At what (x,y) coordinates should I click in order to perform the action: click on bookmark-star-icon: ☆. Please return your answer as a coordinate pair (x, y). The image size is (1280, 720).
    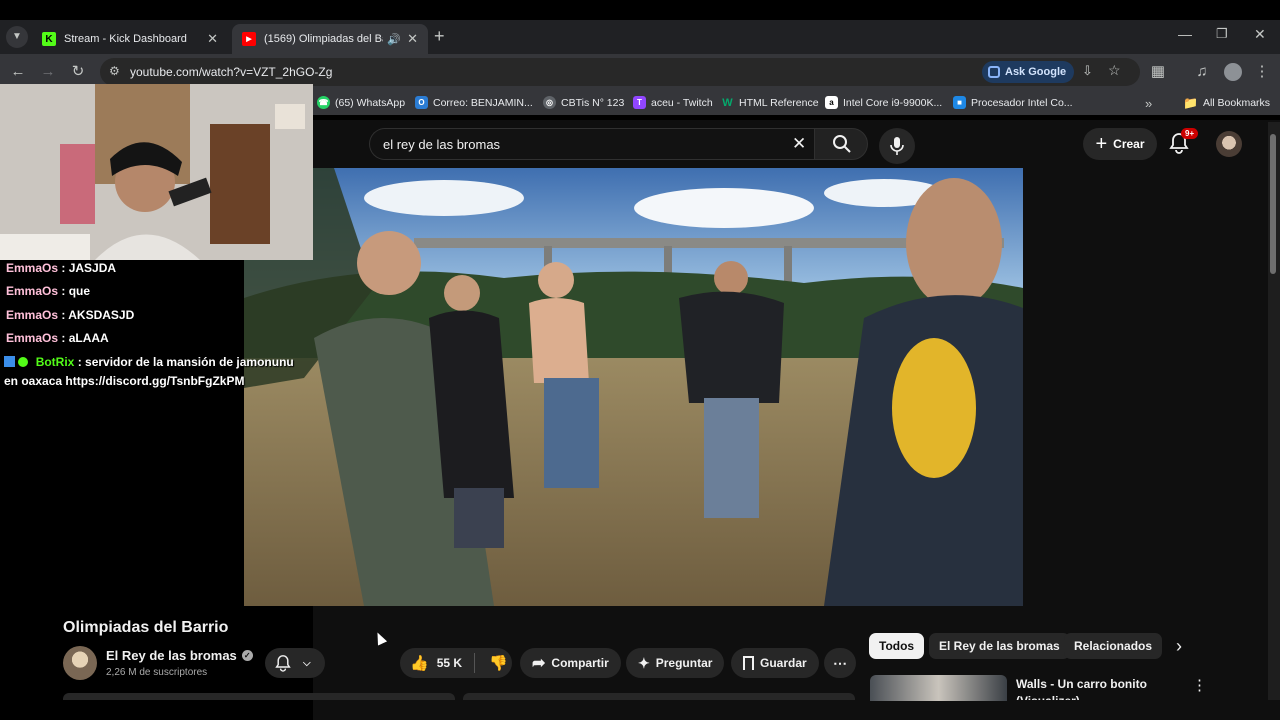
    Looking at the image, I should click on (1114, 70).